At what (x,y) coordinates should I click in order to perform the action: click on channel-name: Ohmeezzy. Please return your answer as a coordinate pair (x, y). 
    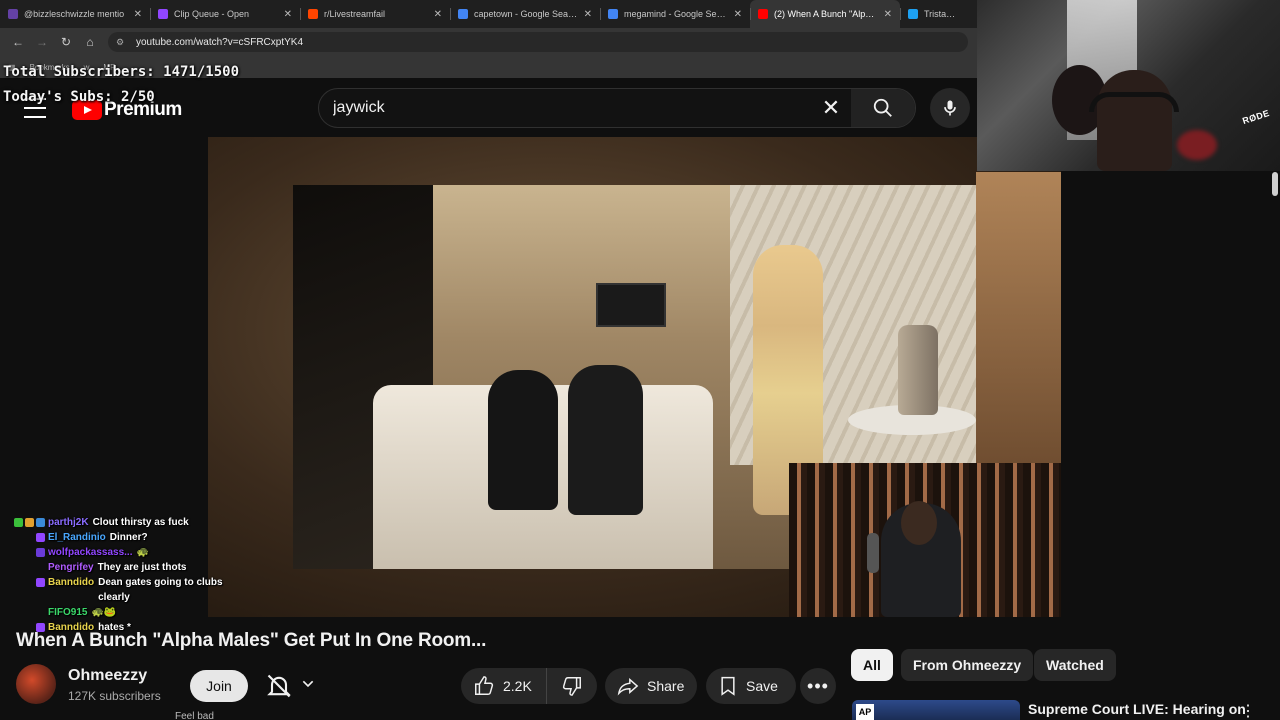
    Looking at the image, I should click on (107, 676).